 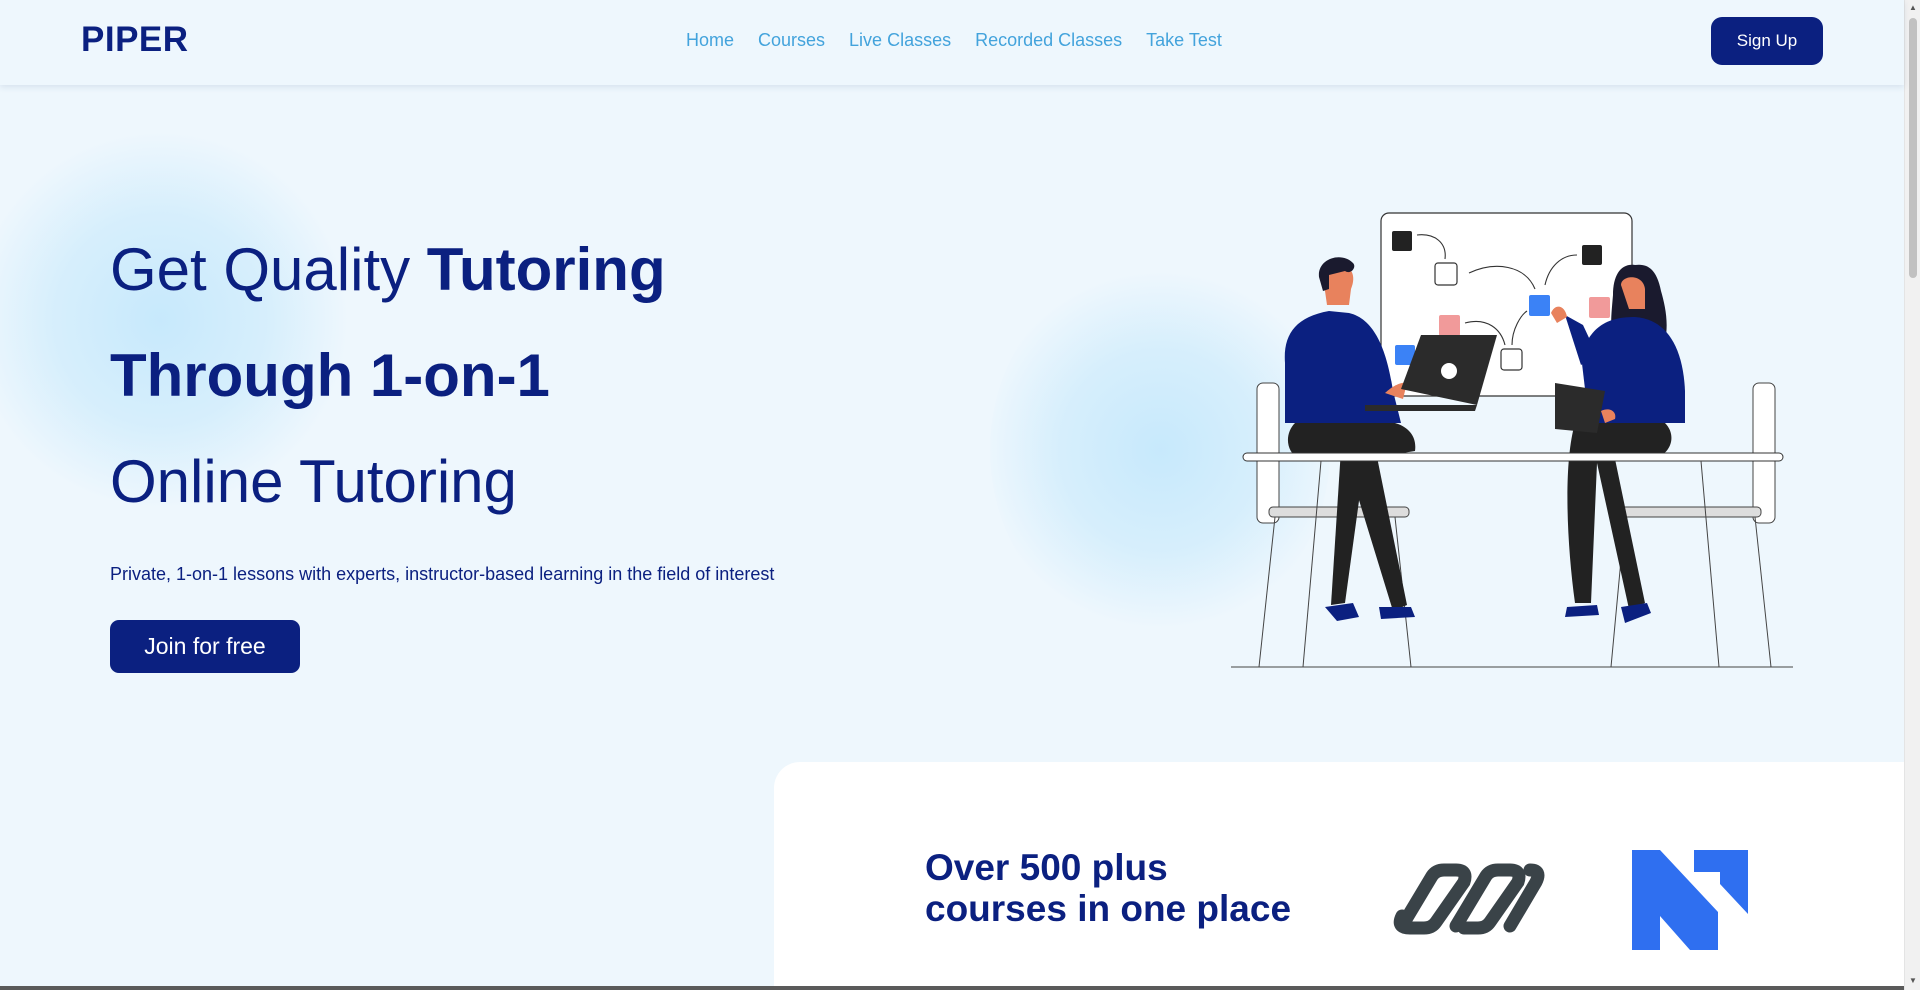 I want to click on table, so click(x=1512, y=560).